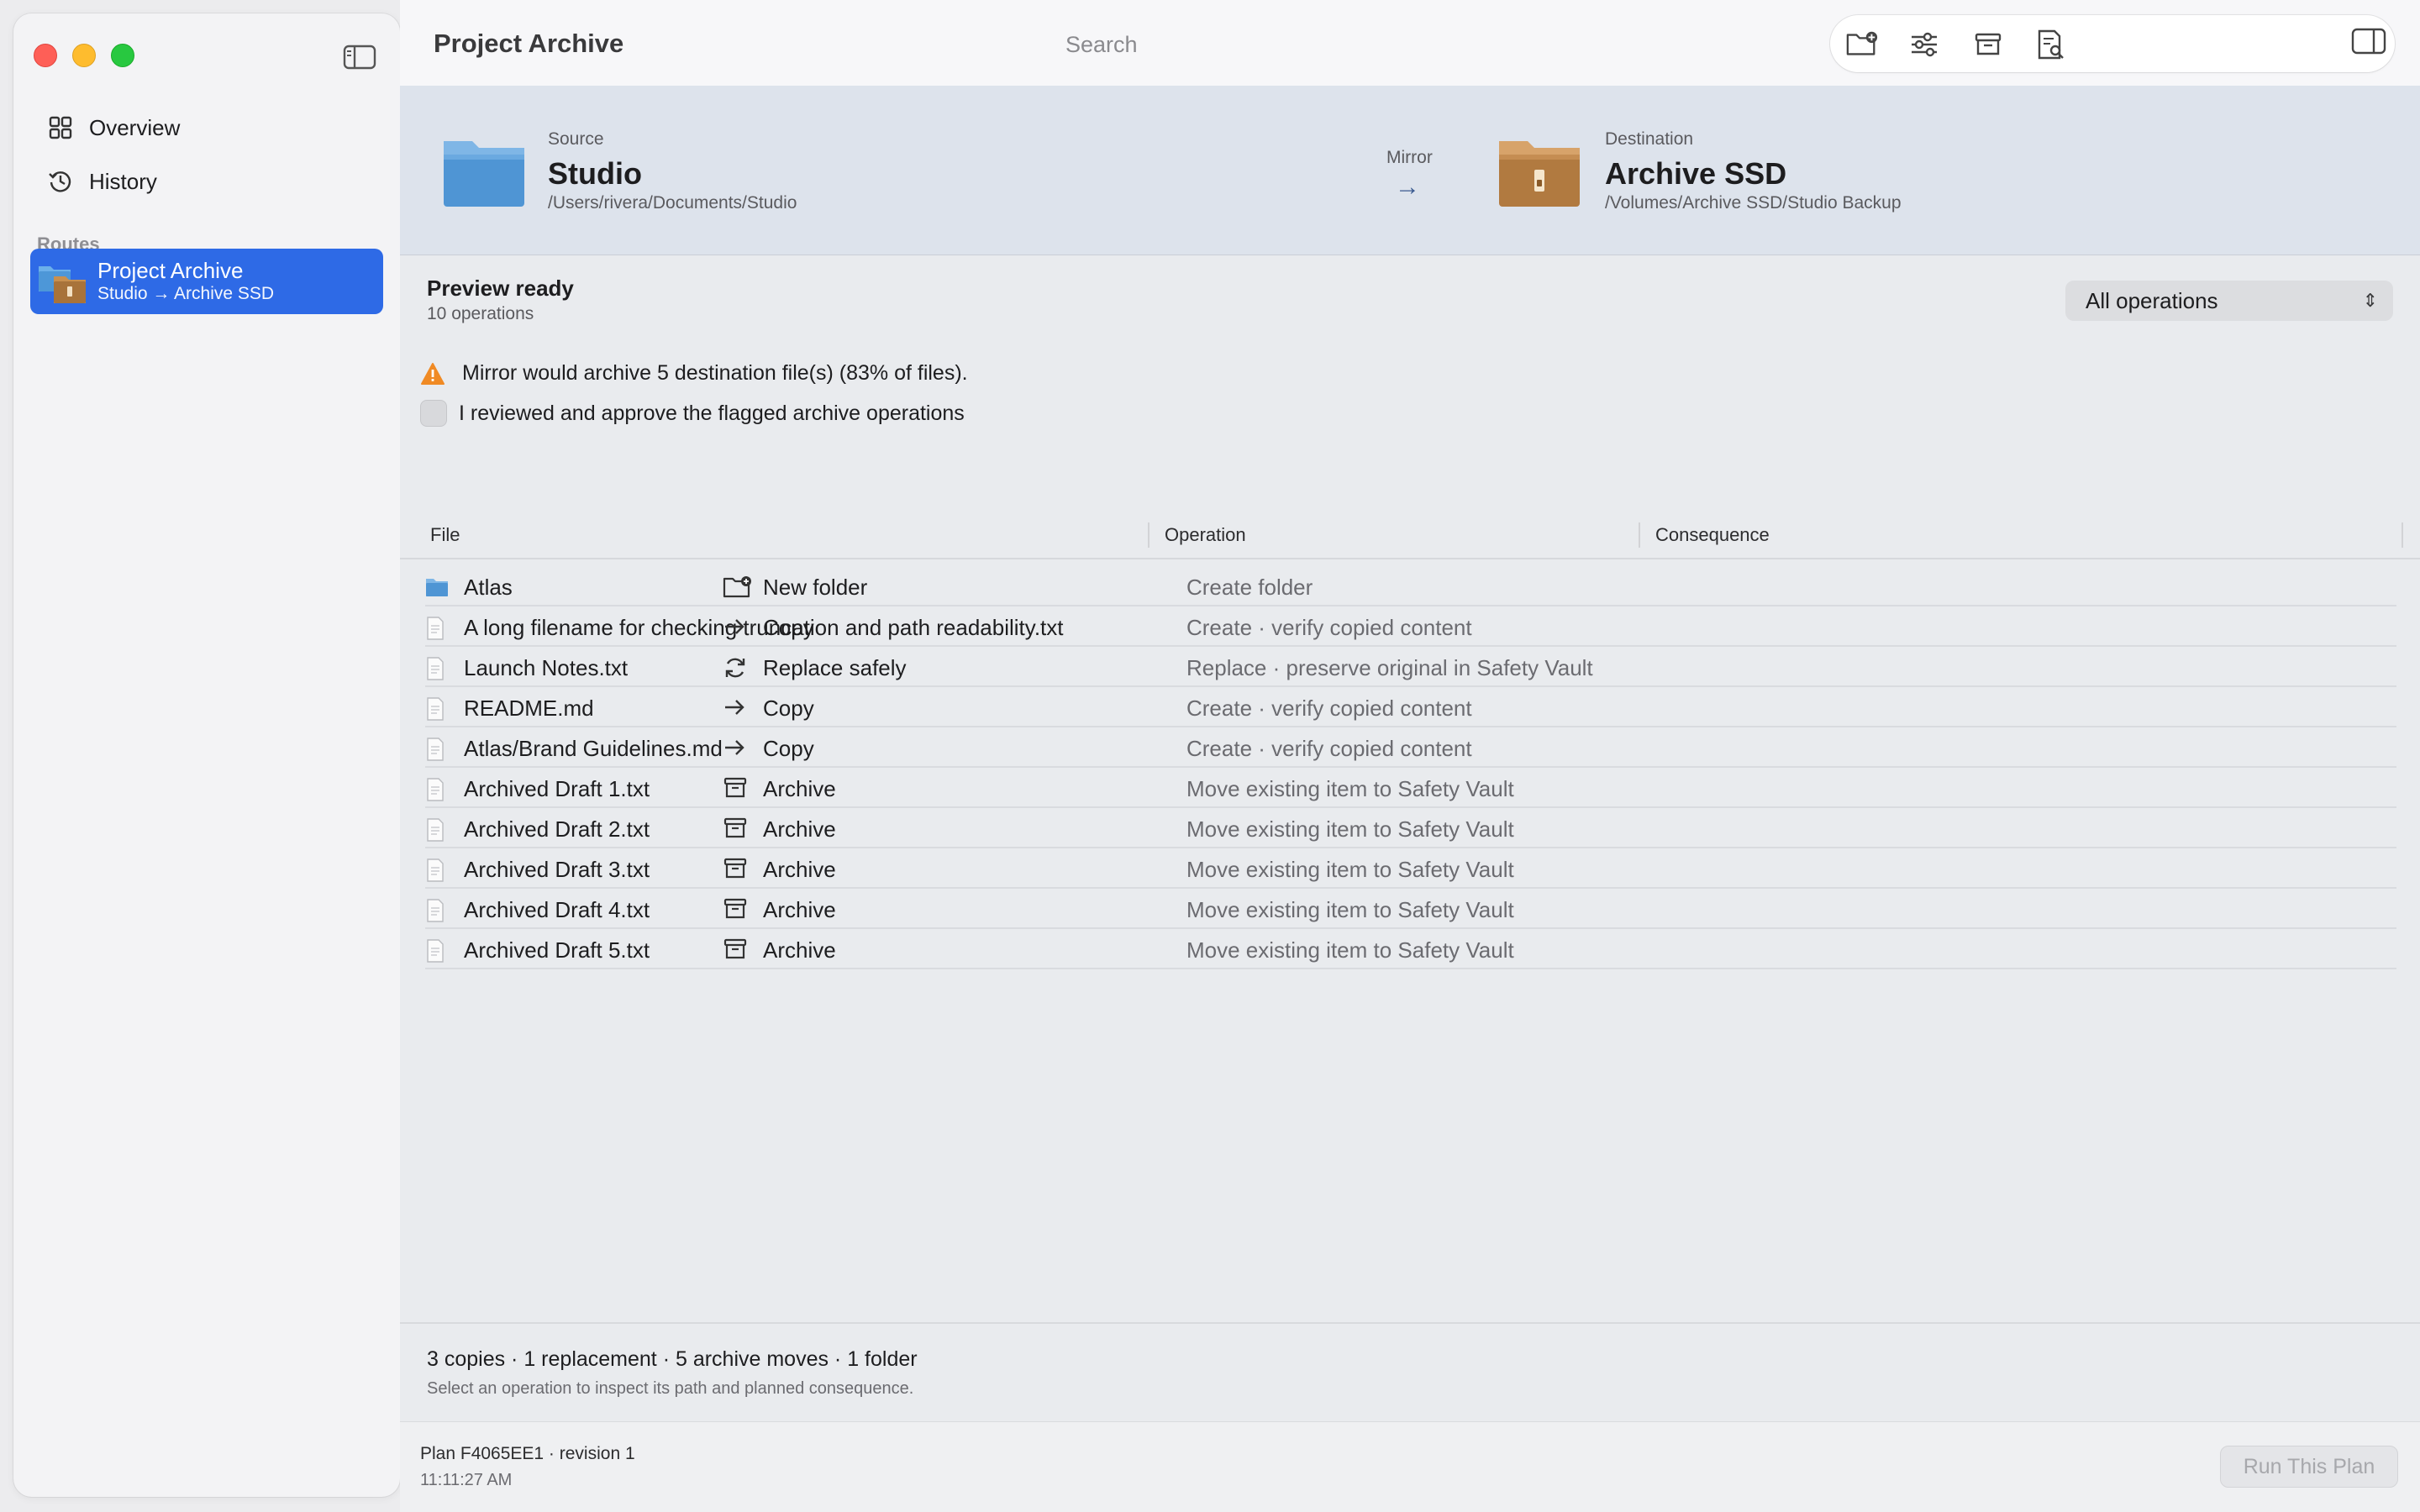 The image size is (2420, 1512). I want to click on destination-name: Archive SSD, so click(1696, 173).